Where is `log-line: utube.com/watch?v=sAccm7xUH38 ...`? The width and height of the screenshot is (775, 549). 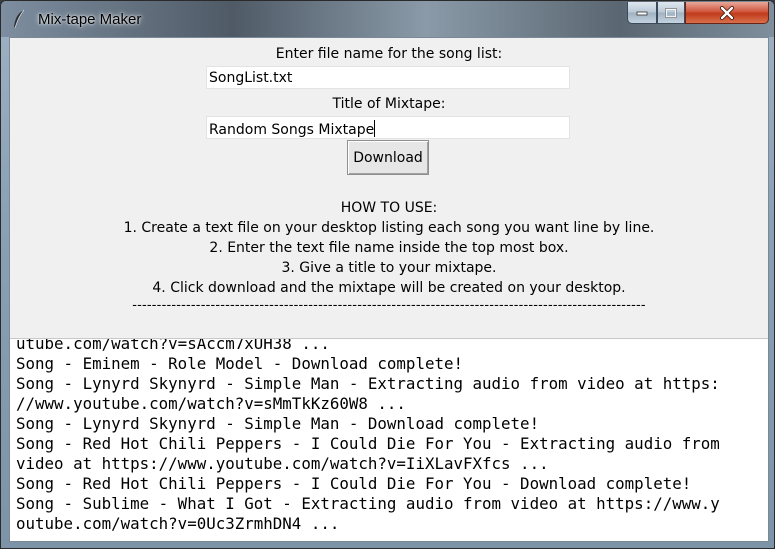 log-line: utube.com/watch?v=sAccm7xUH38 ... is located at coordinates (173, 345).